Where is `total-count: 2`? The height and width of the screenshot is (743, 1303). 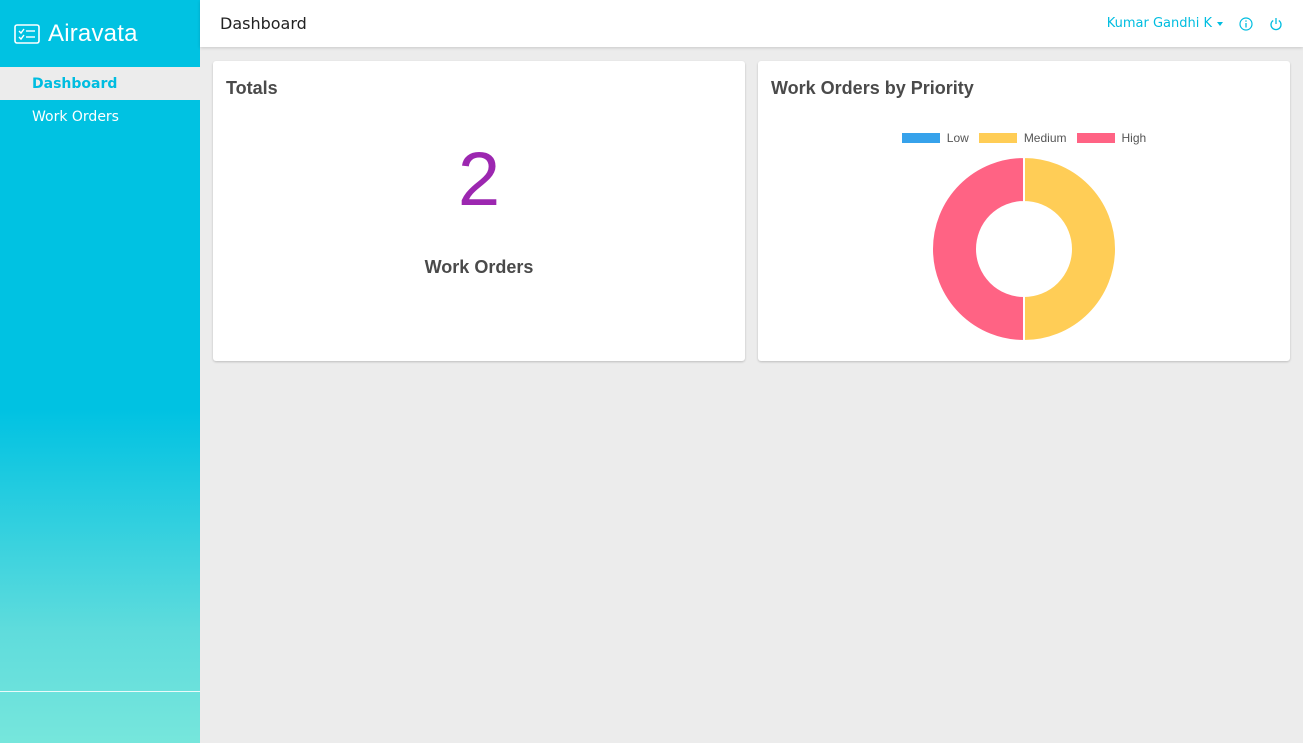
total-count: 2 is located at coordinates (479, 179).